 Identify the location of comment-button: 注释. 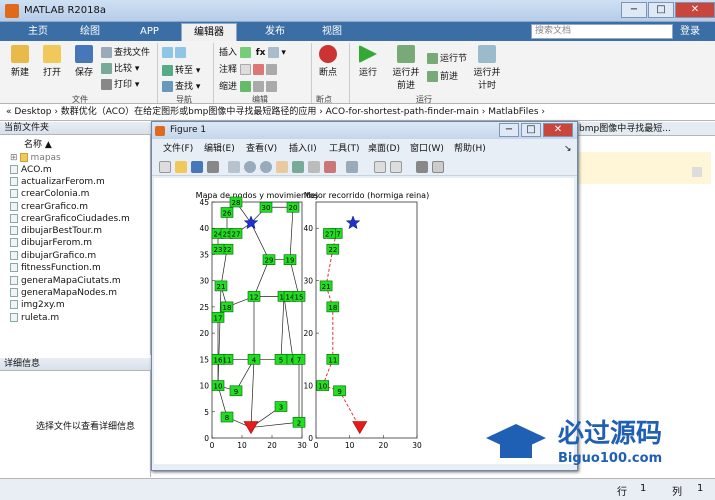
(249, 68).